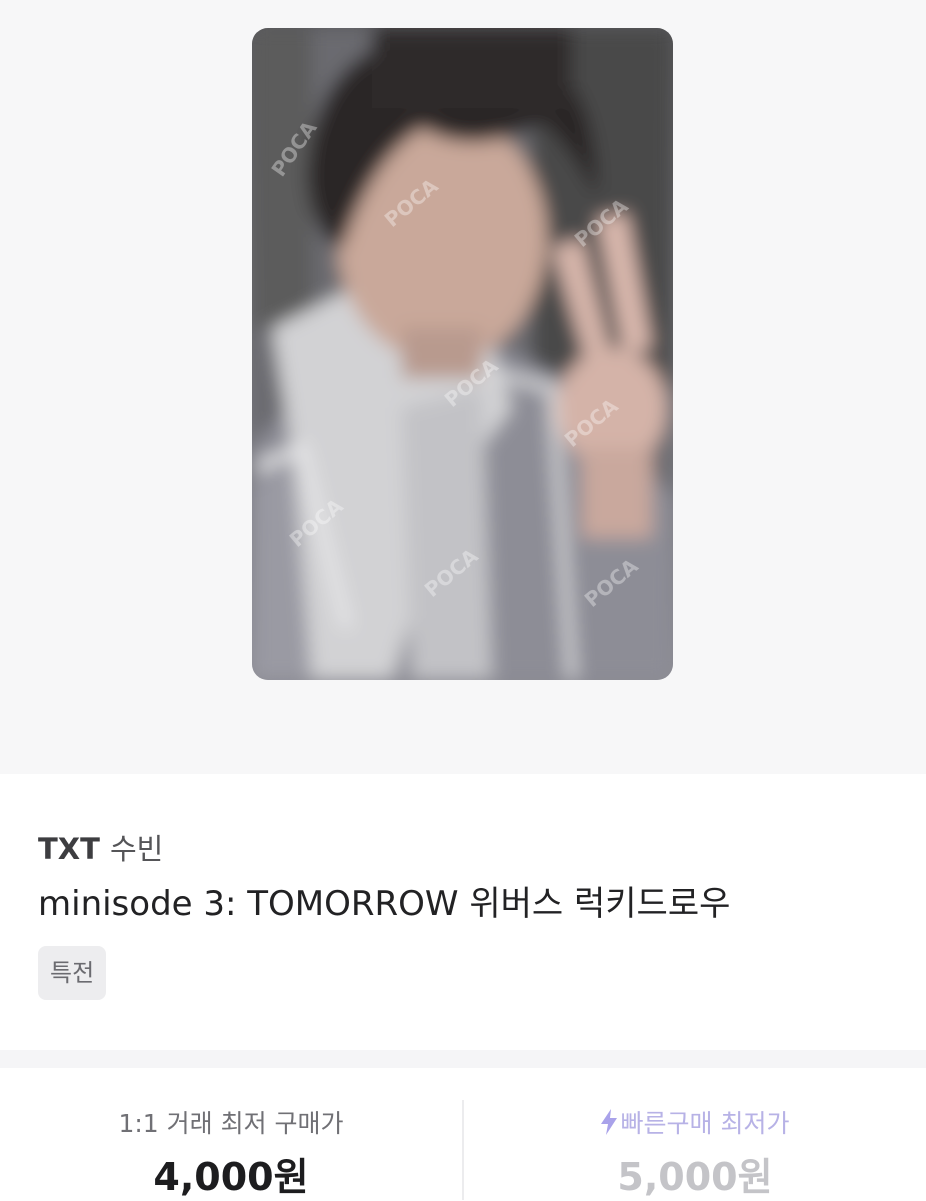 Image resolution: width=926 pixels, height=1201 pixels. I want to click on artist-name: TXT, so click(69, 849).